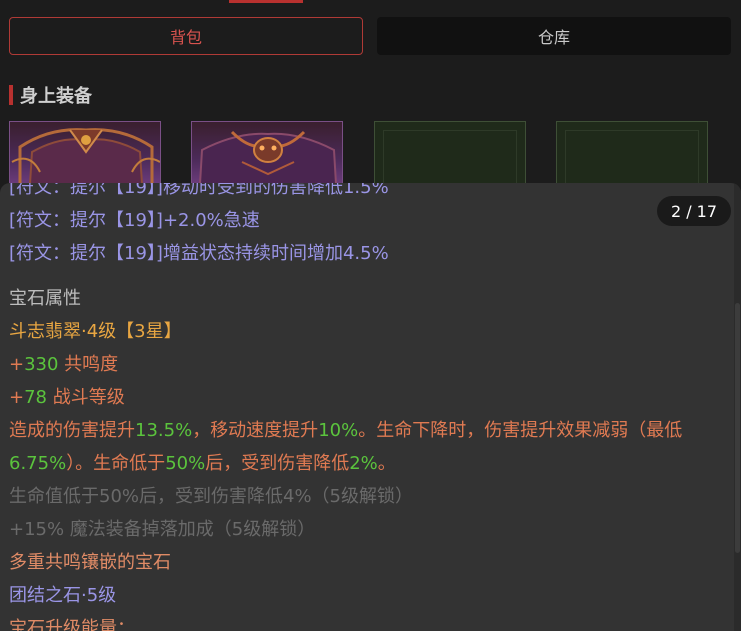  Describe the element at coordinates (737, 428) in the screenshot. I see `scrollbar-thumb` at that location.